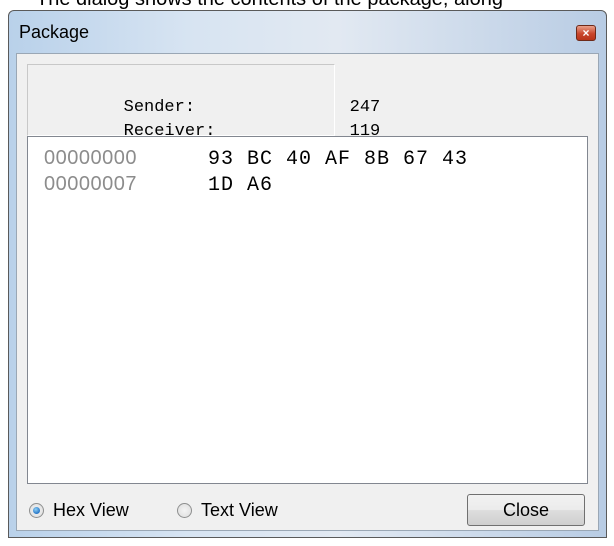  What do you see at coordinates (36, 510) in the screenshot?
I see `radio-checked-icon` at bounding box center [36, 510].